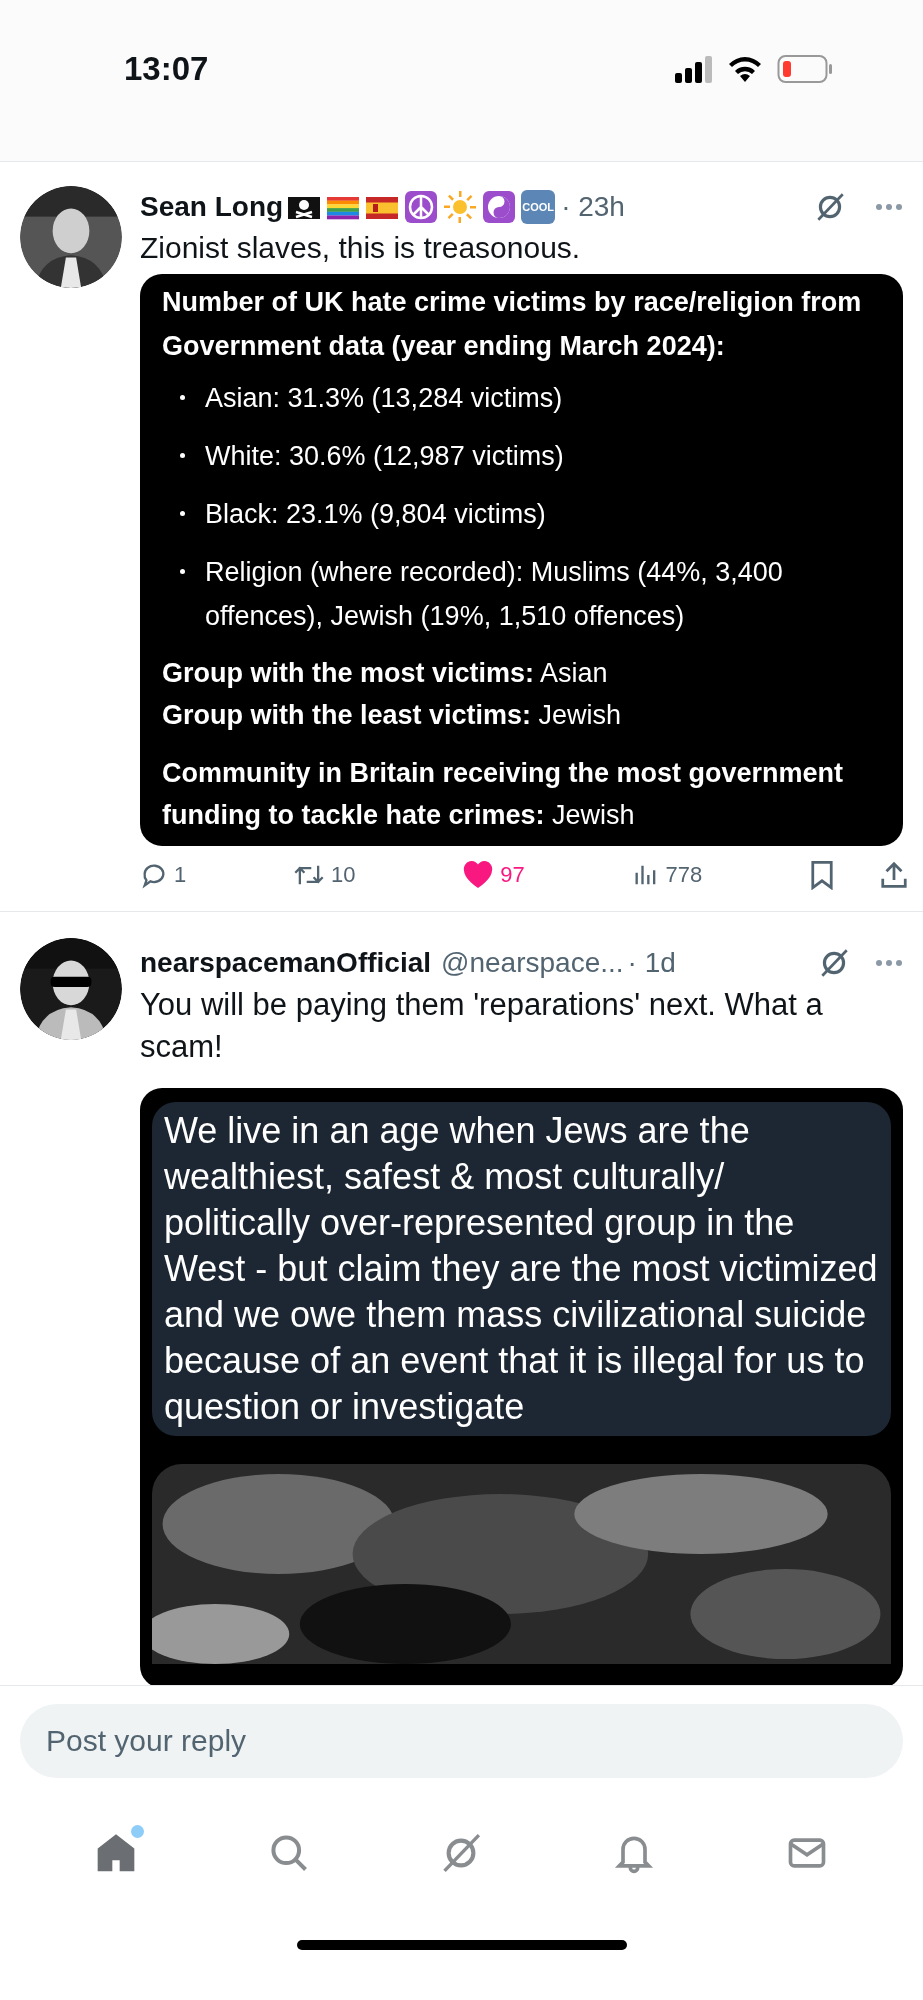 This screenshot has width=923, height=2000. I want to click on clock: 13:07, so click(166, 69).